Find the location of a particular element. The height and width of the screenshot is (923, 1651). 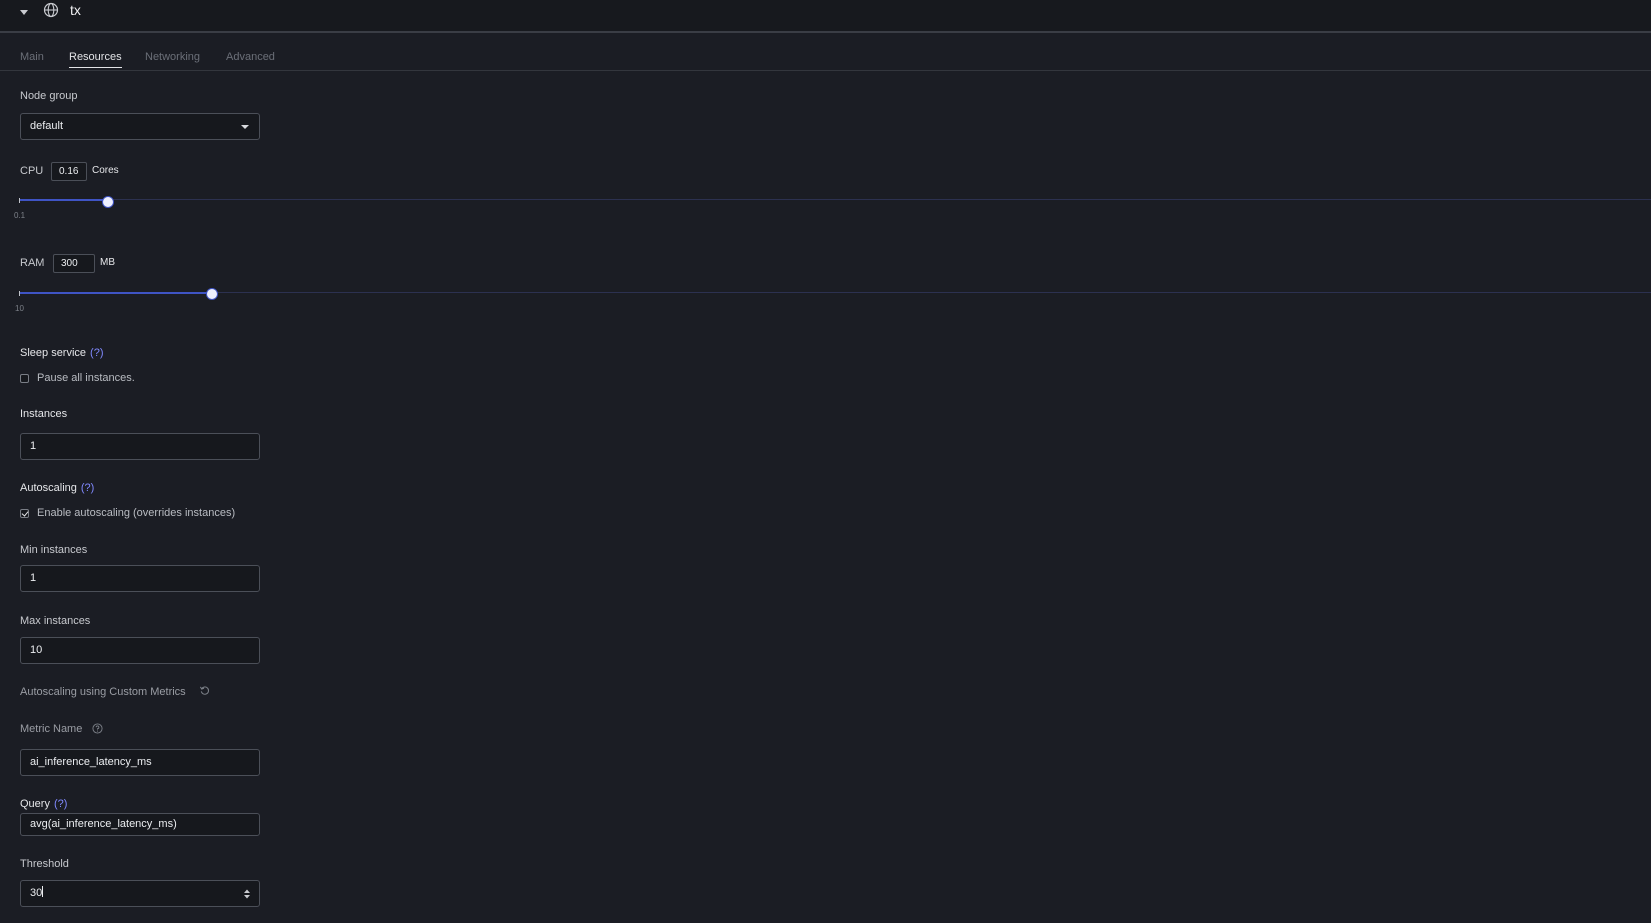

tab-main: Main is located at coordinates (32, 59).